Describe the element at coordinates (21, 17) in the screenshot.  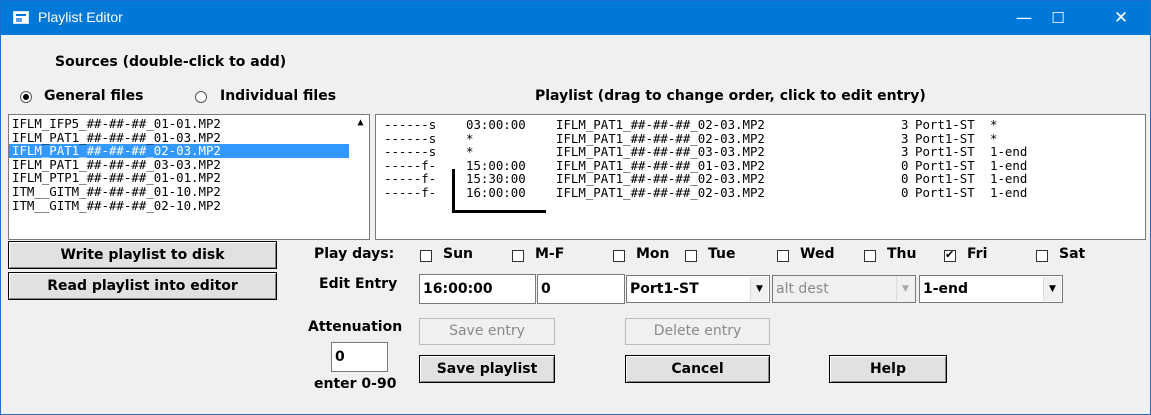
I see `app-icon` at that location.